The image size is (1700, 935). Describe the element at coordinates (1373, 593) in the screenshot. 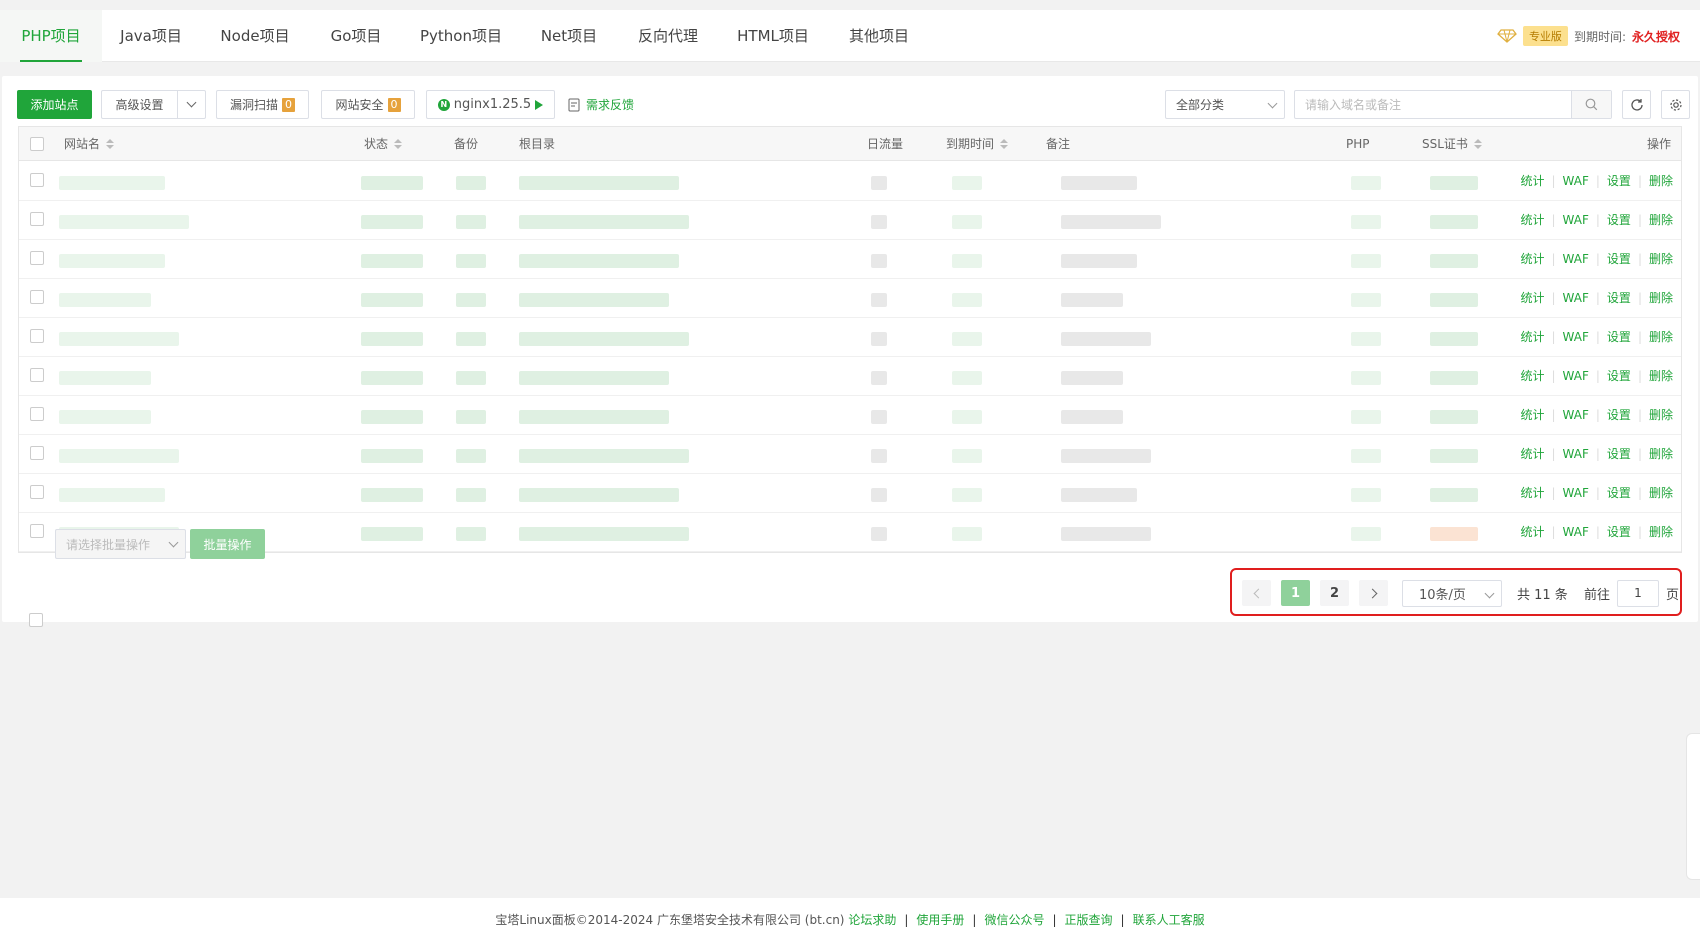

I see `next-page-button` at that location.